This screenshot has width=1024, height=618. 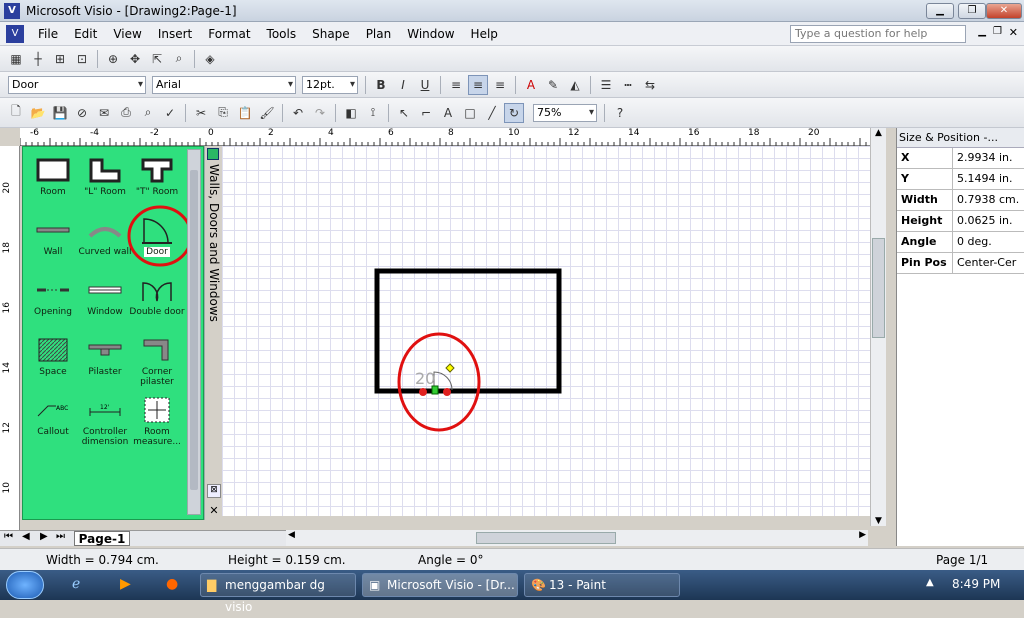 I want to click on menu-tools: Tools, so click(x=282, y=34).